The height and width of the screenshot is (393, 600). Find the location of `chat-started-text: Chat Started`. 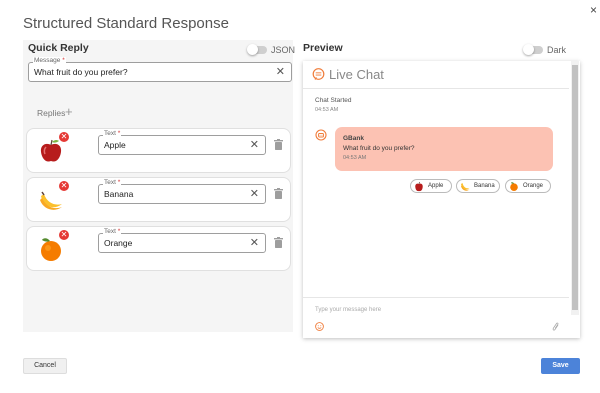

chat-started-text: Chat Started is located at coordinates (333, 100).